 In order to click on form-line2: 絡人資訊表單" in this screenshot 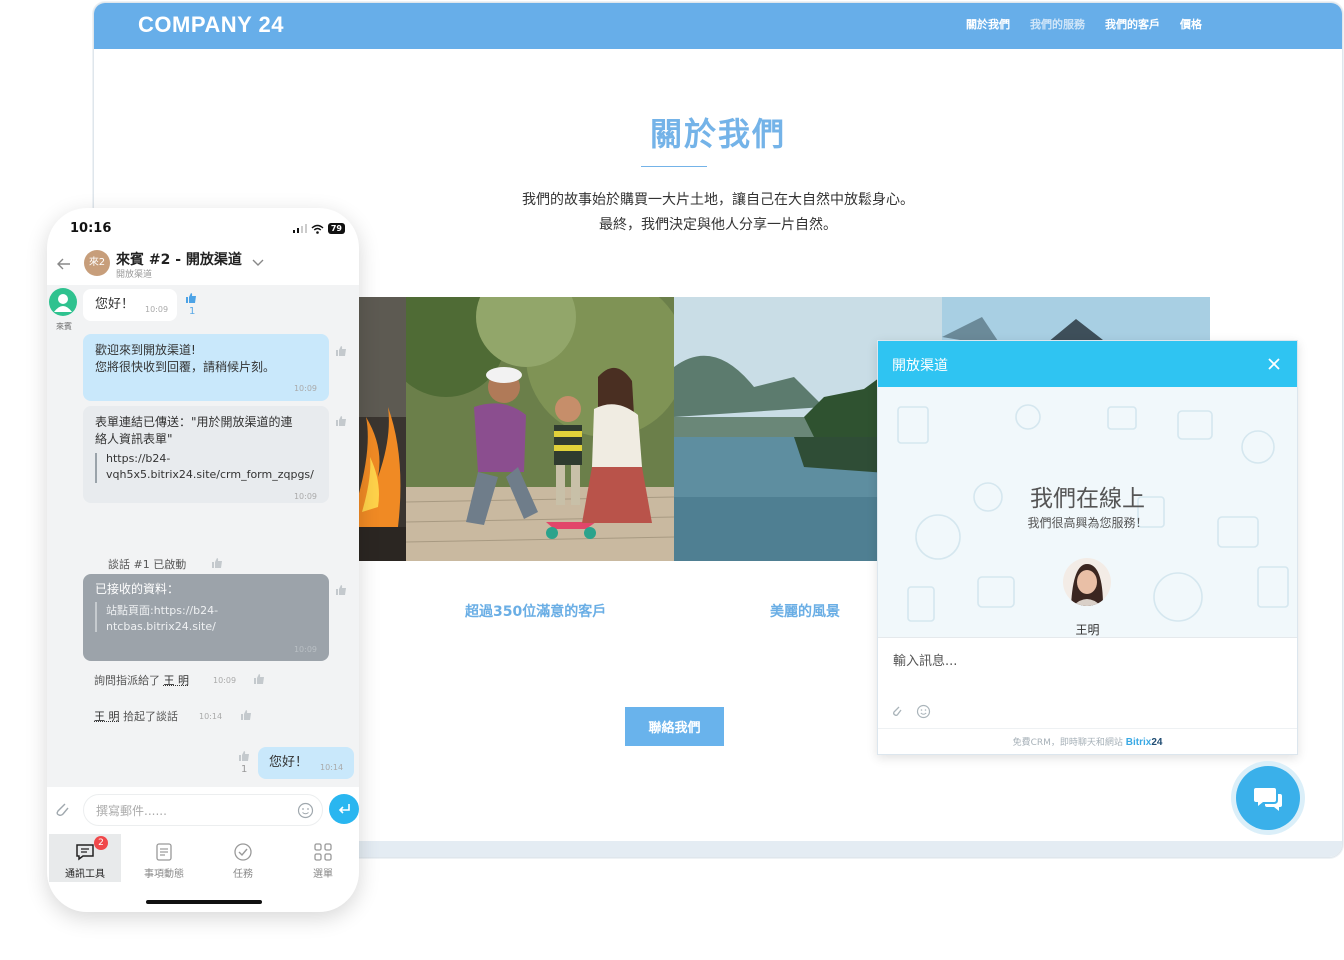, I will do `click(134, 439)`.